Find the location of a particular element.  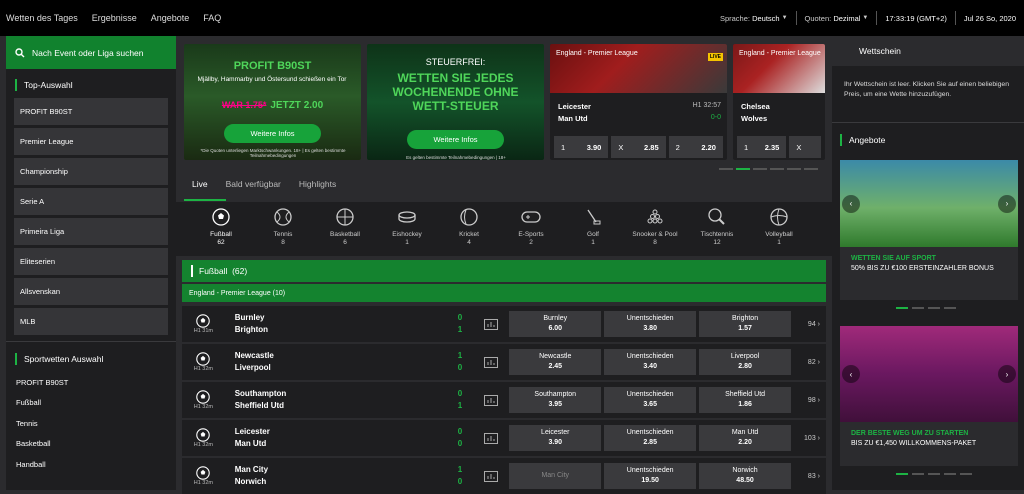

odds-label: Burnley is located at coordinates (555, 318).